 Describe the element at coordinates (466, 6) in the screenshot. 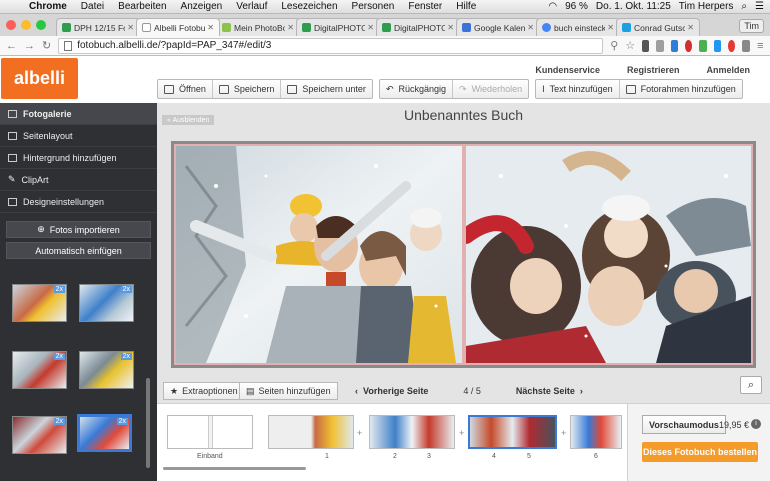

I see `menu-hilfe: Hilfe` at that location.